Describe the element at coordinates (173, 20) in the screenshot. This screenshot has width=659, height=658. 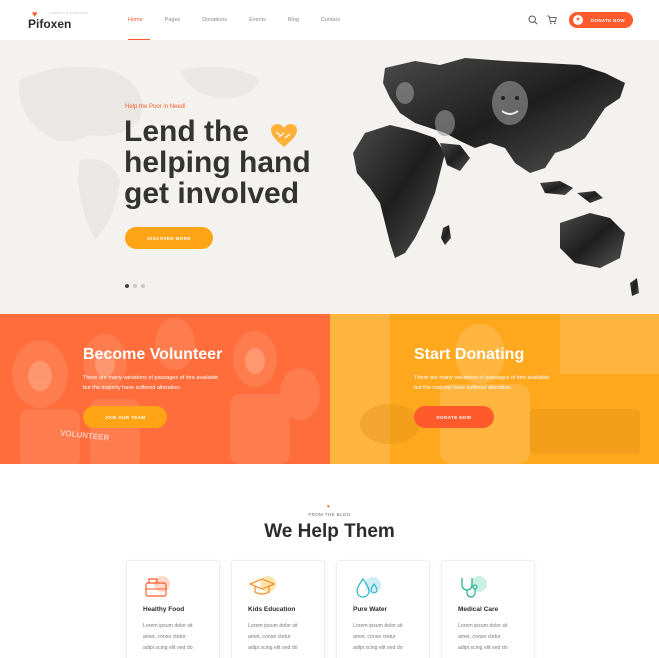
I see `nav-pages: Pages` at that location.